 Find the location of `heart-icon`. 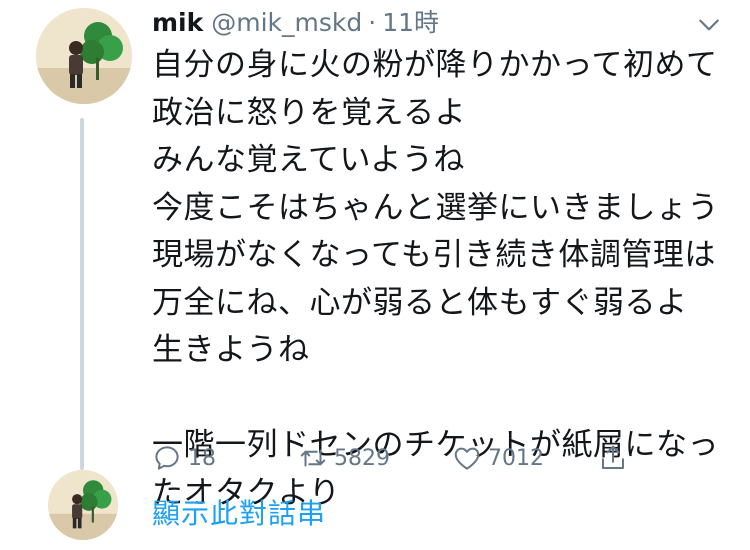

heart-icon is located at coordinates (467, 458).